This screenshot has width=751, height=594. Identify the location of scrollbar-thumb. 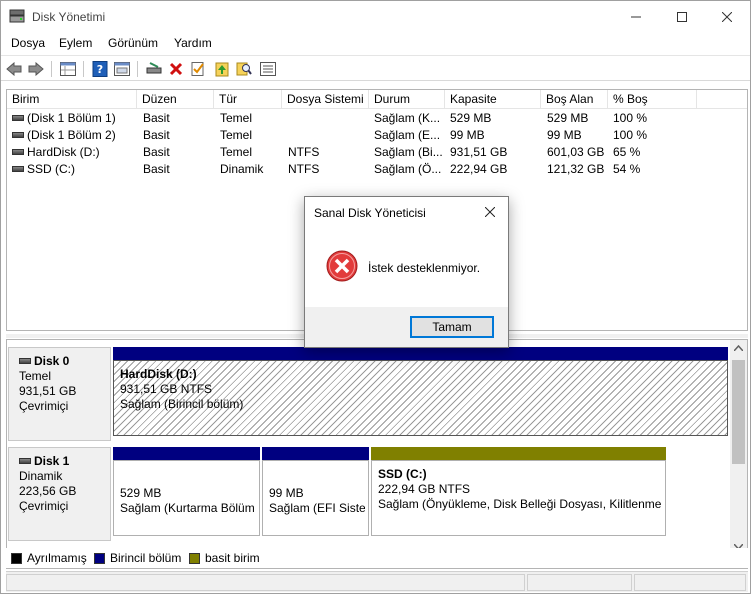
(738, 412).